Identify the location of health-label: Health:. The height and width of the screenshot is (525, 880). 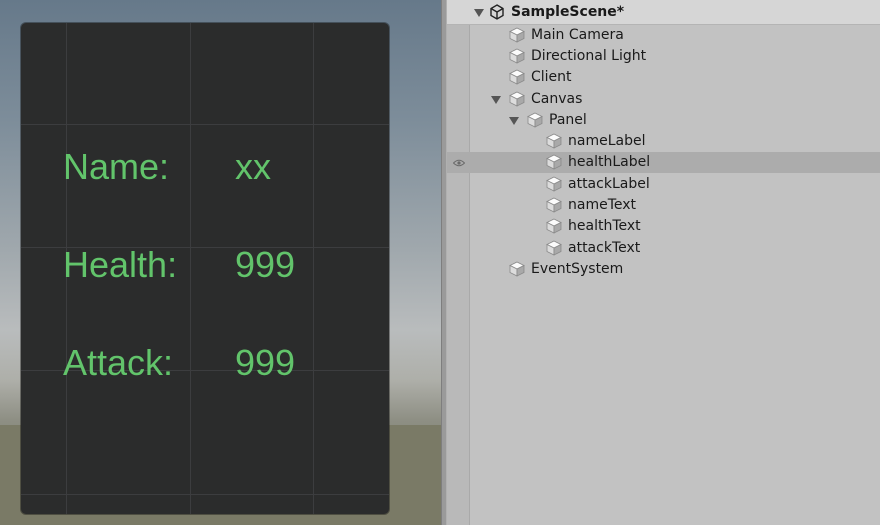
(120, 264).